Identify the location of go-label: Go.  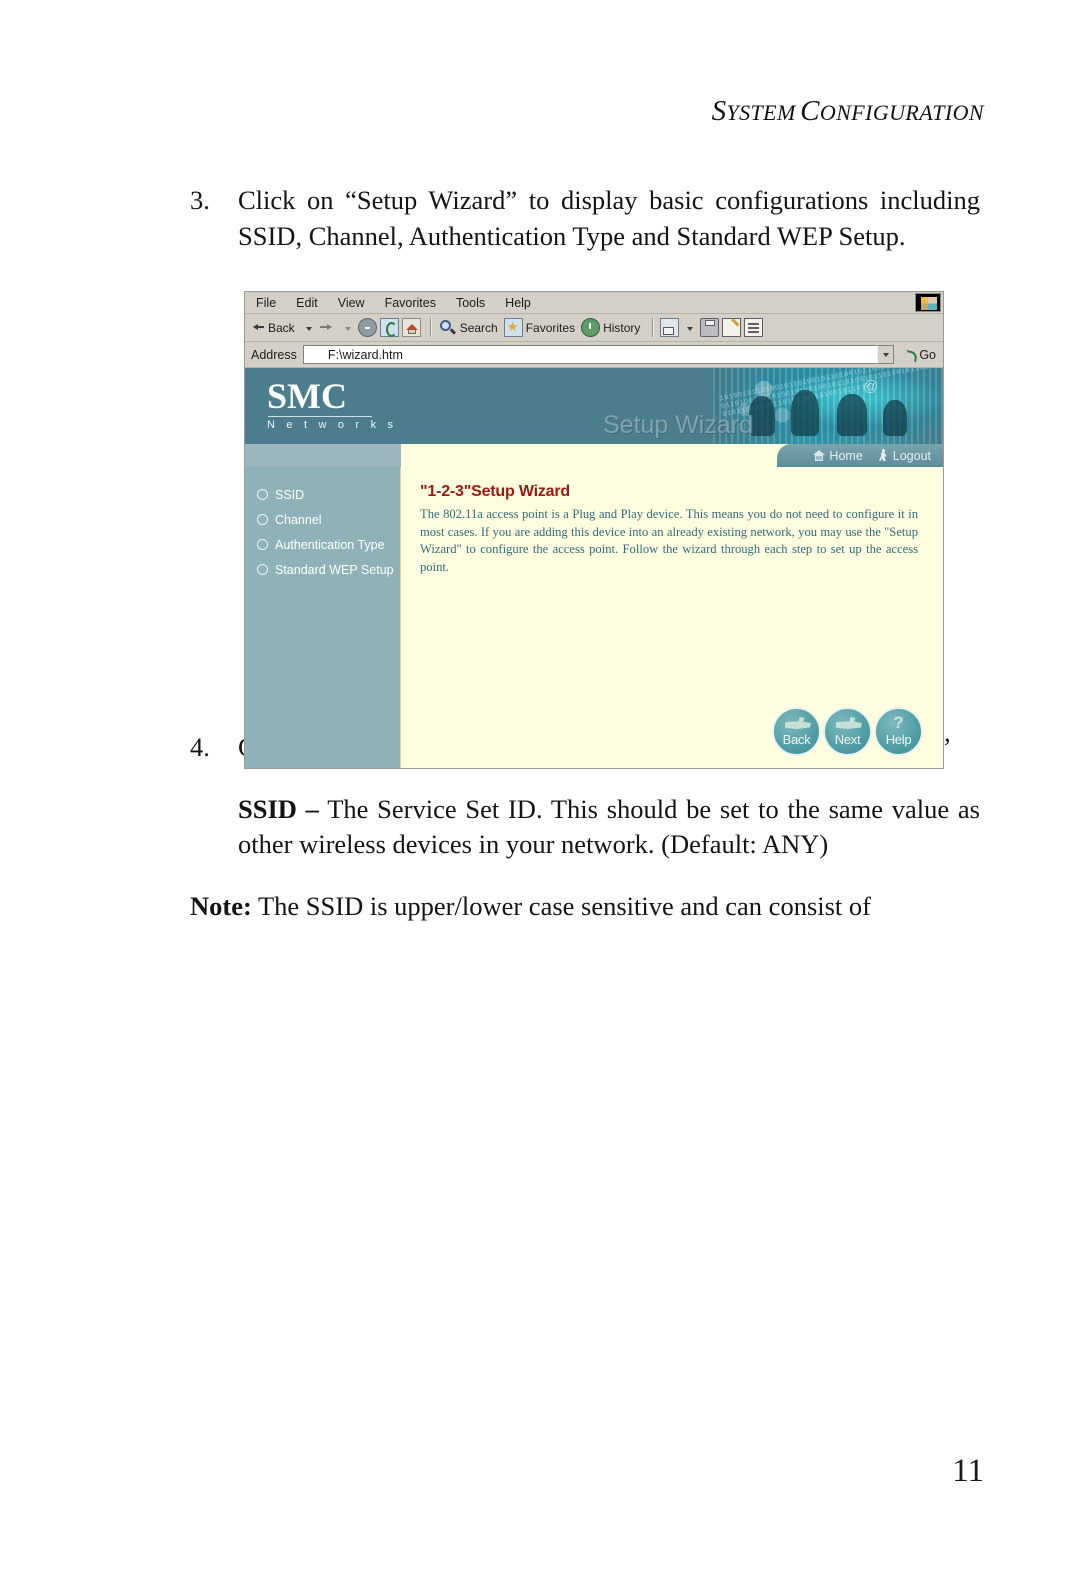
(927, 354).